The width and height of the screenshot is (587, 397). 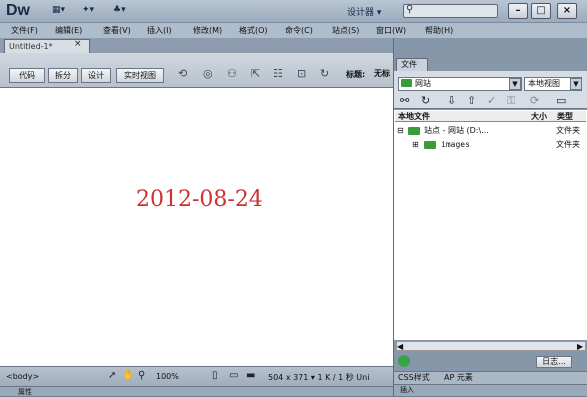 What do you see at coordinates (567, 11) in the screenshot?
I see `close-button: ×` at bounding box center [567, 11].